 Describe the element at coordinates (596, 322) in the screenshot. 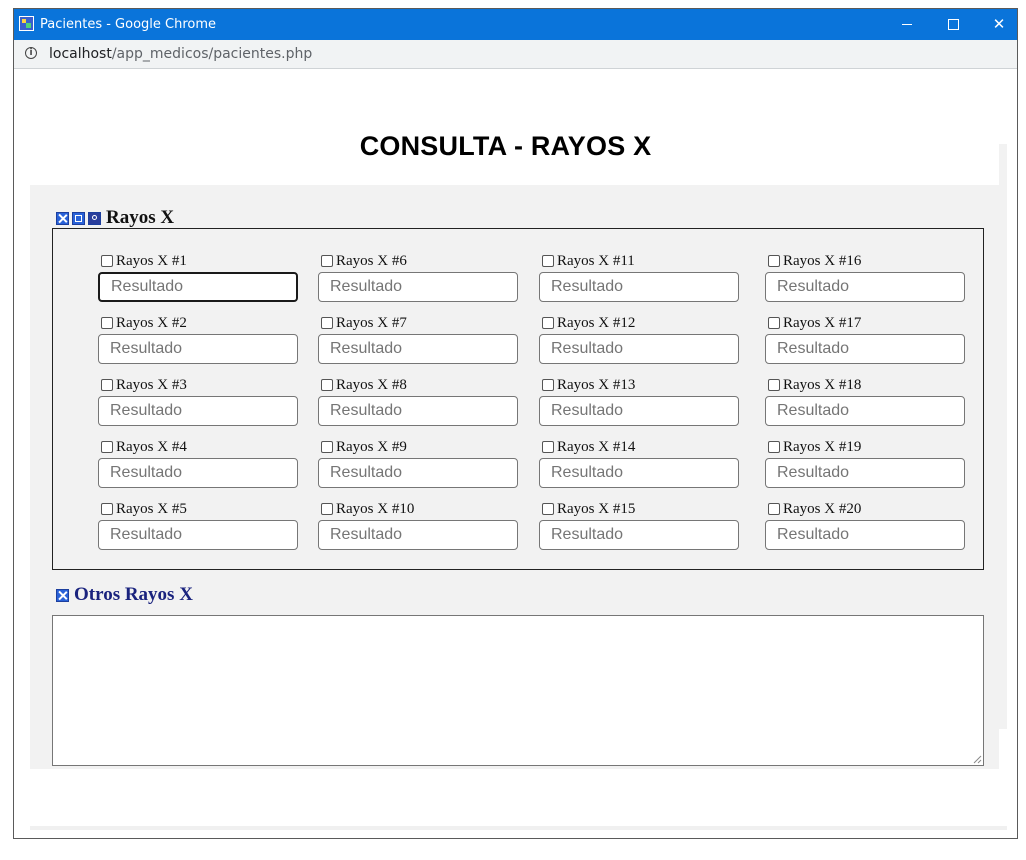

I see `rayos-item-label: Rayos X #12` at that location.